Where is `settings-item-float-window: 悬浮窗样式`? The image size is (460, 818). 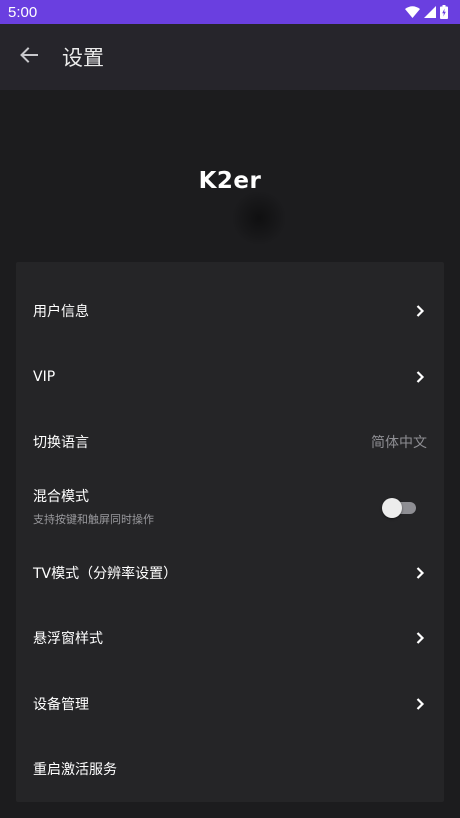
settings-item-float-window: 悬浮窗样式 is located at coordinates (230, 637).